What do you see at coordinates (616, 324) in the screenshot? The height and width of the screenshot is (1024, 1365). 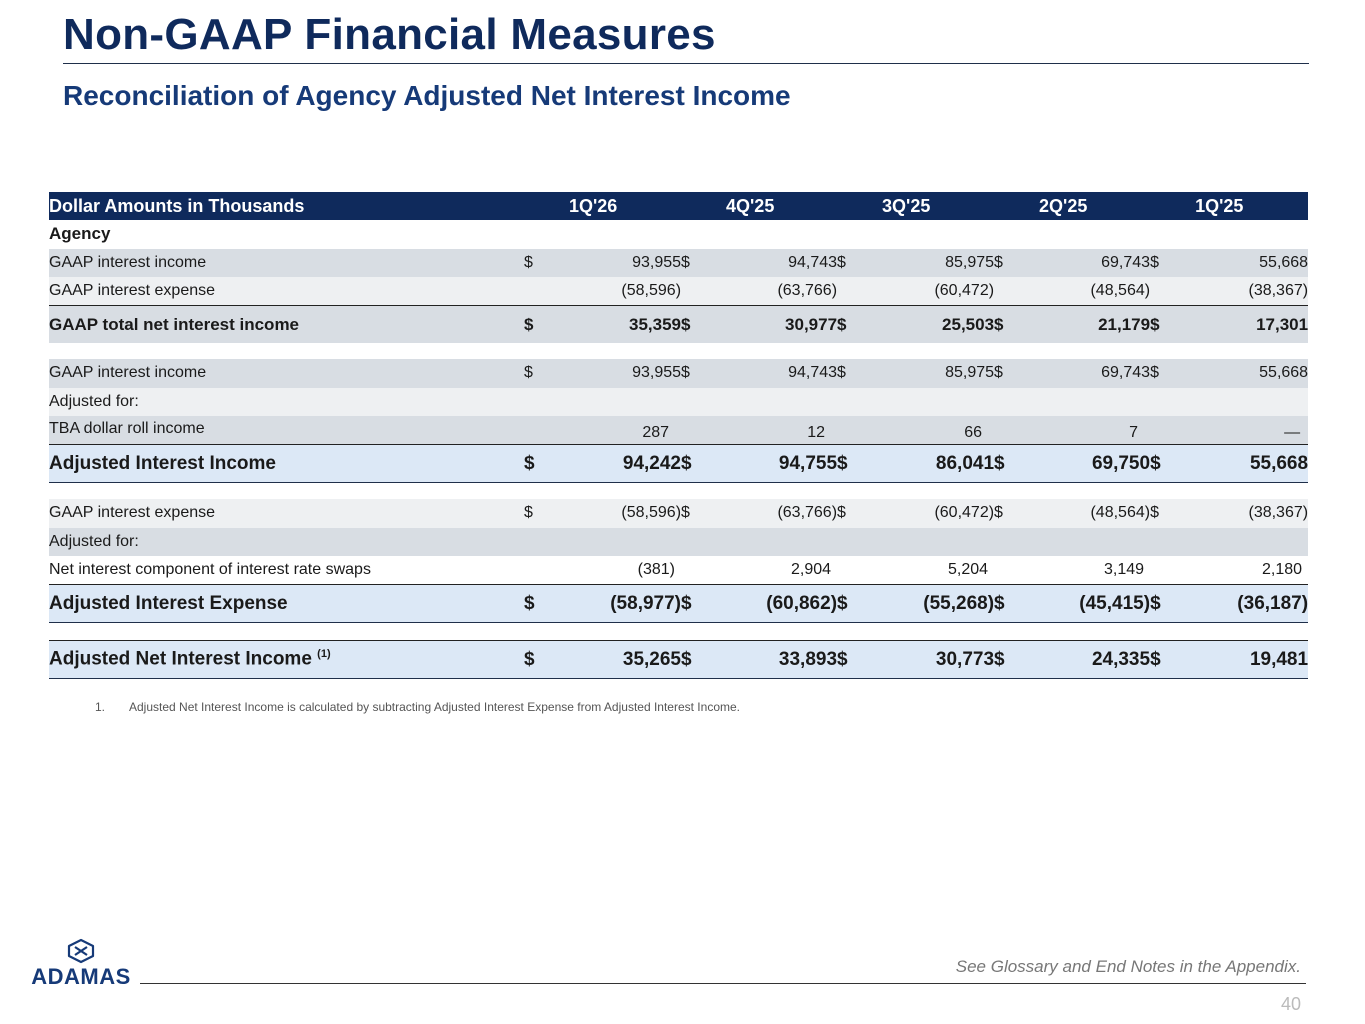 I see `cell-value: 35,359` at bounding box center [616, 324].